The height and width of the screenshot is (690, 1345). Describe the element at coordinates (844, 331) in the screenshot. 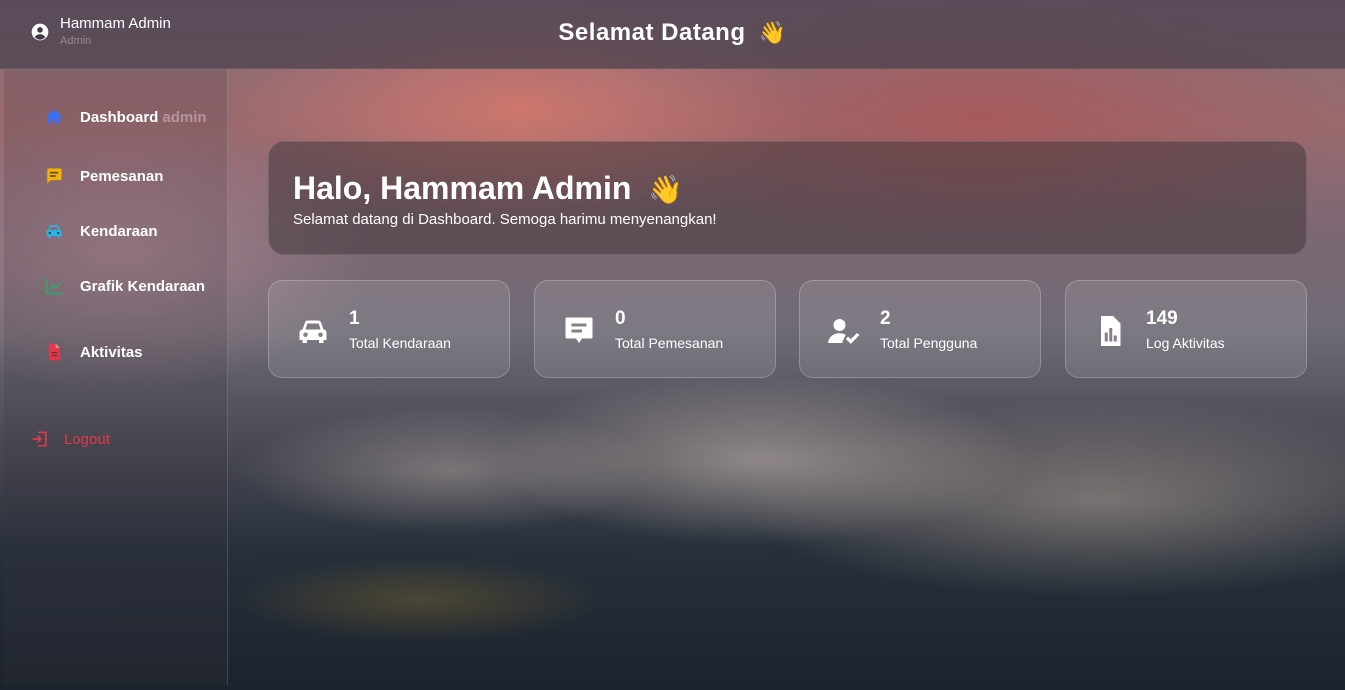

I see `user-check-icon` at that location.